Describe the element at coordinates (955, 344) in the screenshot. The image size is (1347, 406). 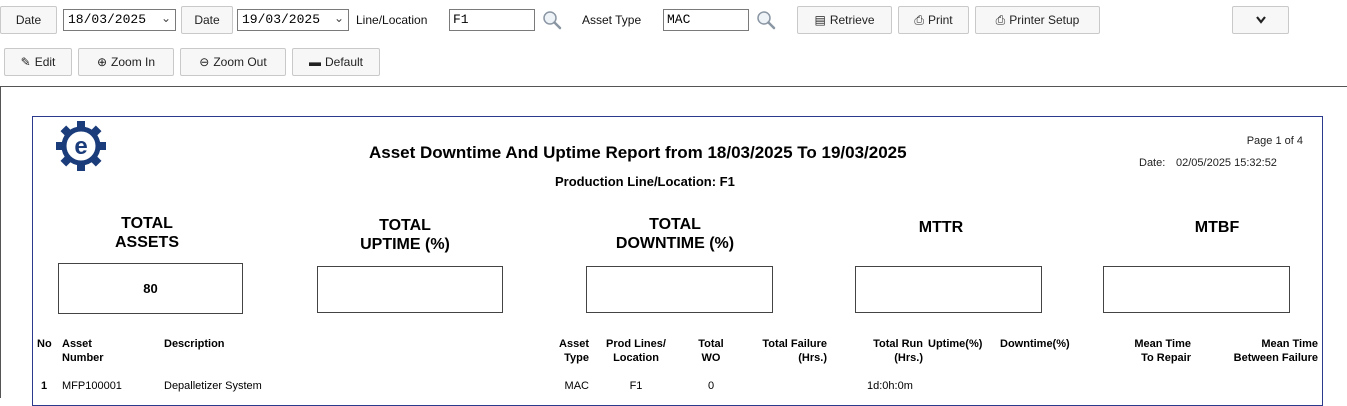
I see `col-uptime: Uptime(%)` at that location.